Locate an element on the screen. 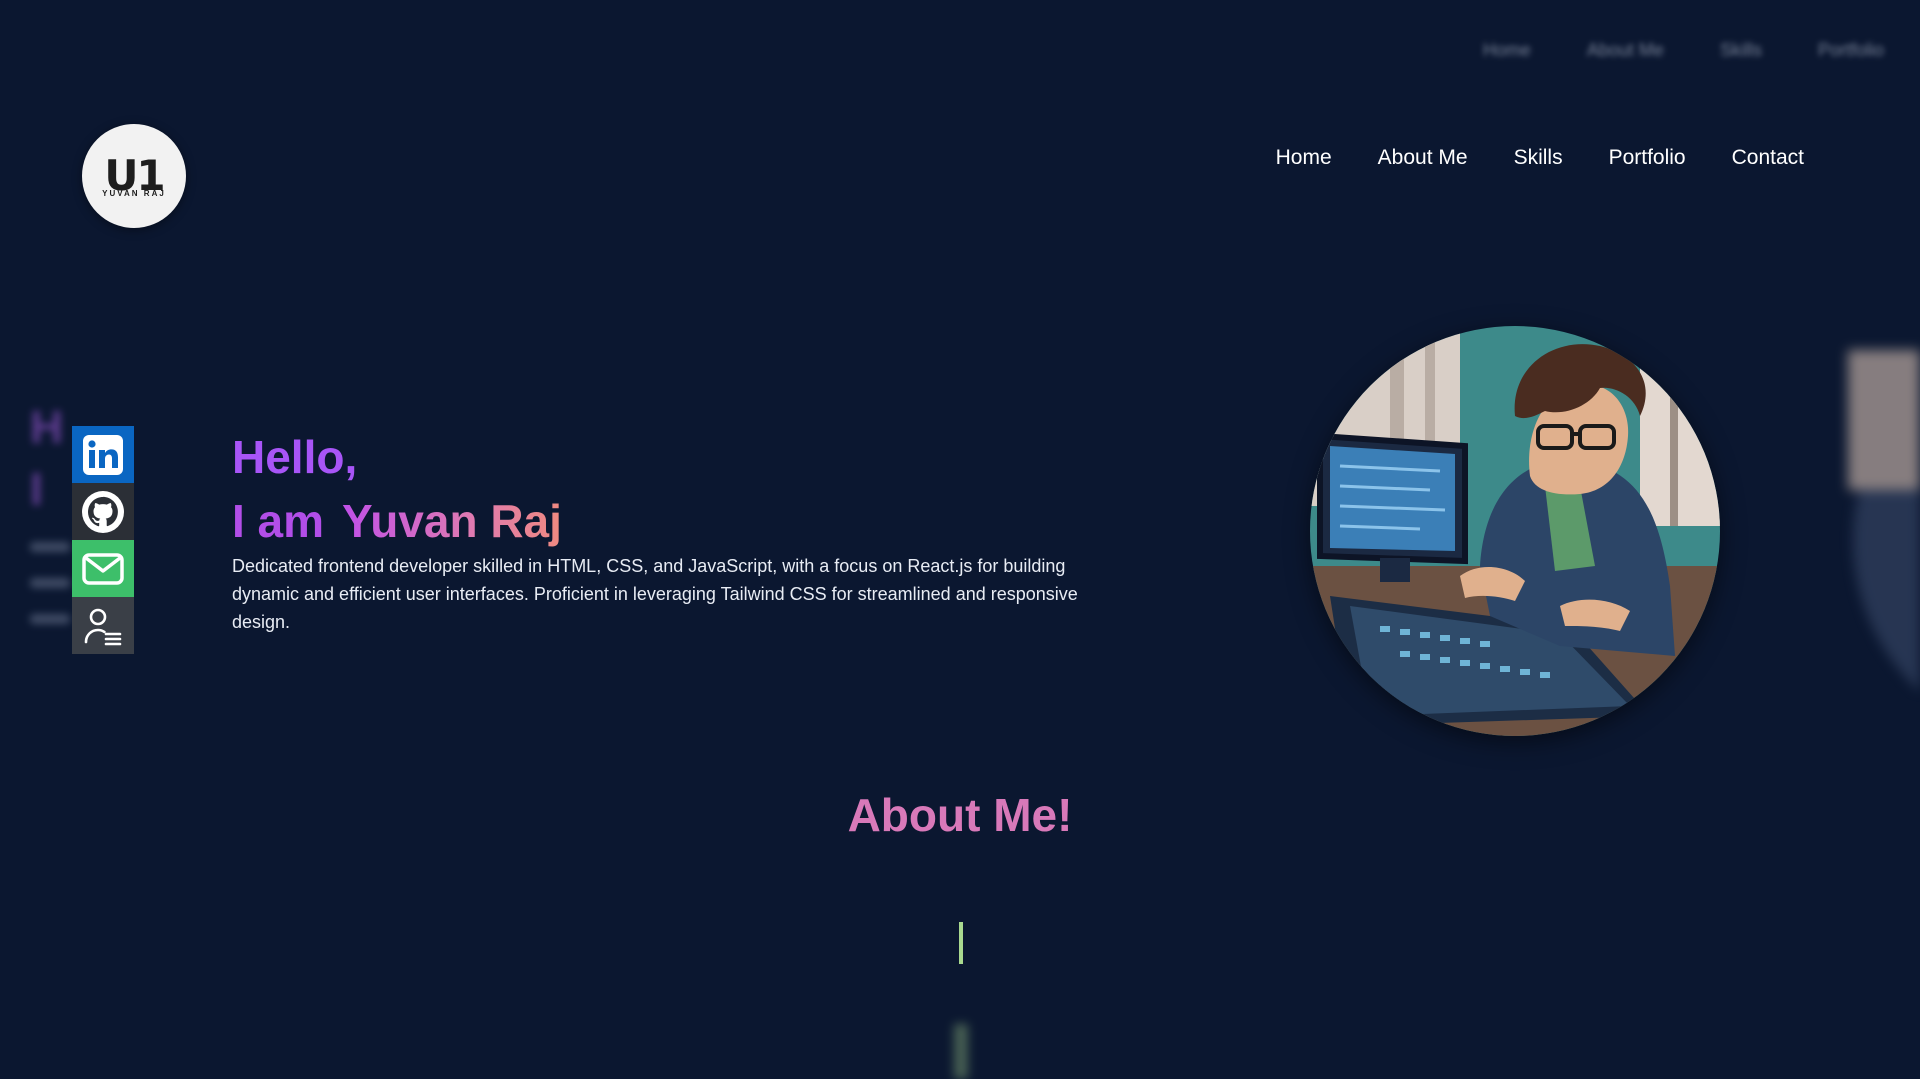  social-sidebar is located at coordinates (103, 540).